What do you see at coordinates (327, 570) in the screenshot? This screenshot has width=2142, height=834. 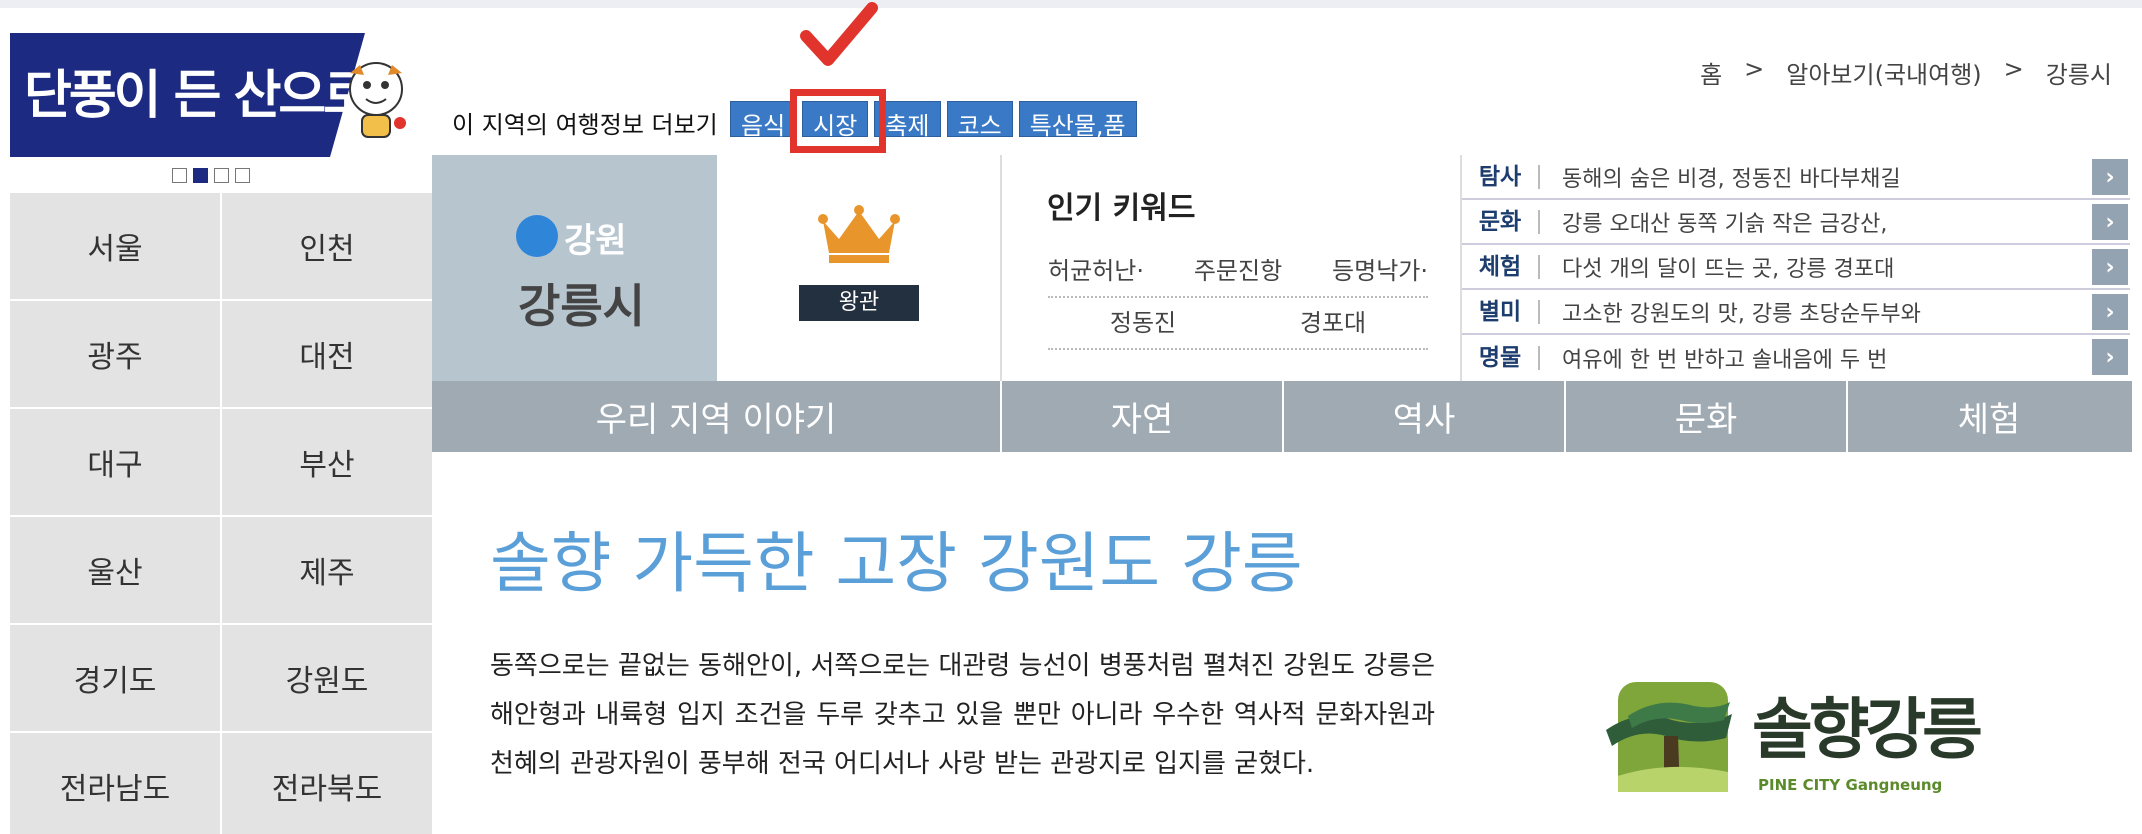 I see `region-item: 제주` at bounding box center [327, 570].